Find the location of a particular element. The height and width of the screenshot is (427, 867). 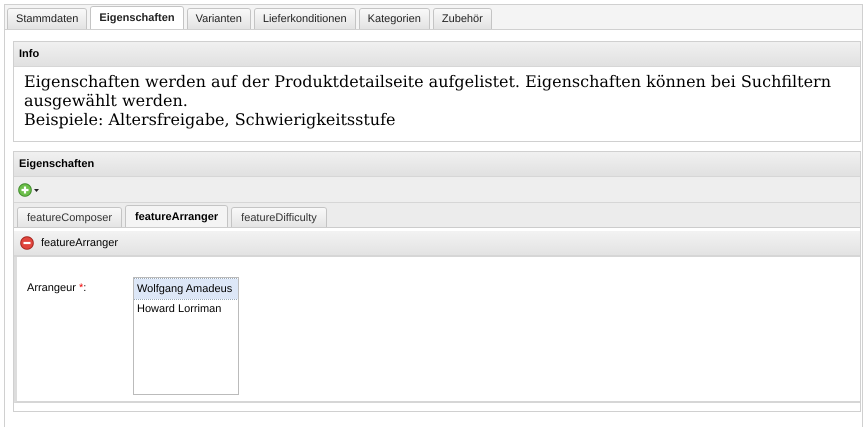

list-option: Wolfgang Amadeus is located at coordinates (186, 289).